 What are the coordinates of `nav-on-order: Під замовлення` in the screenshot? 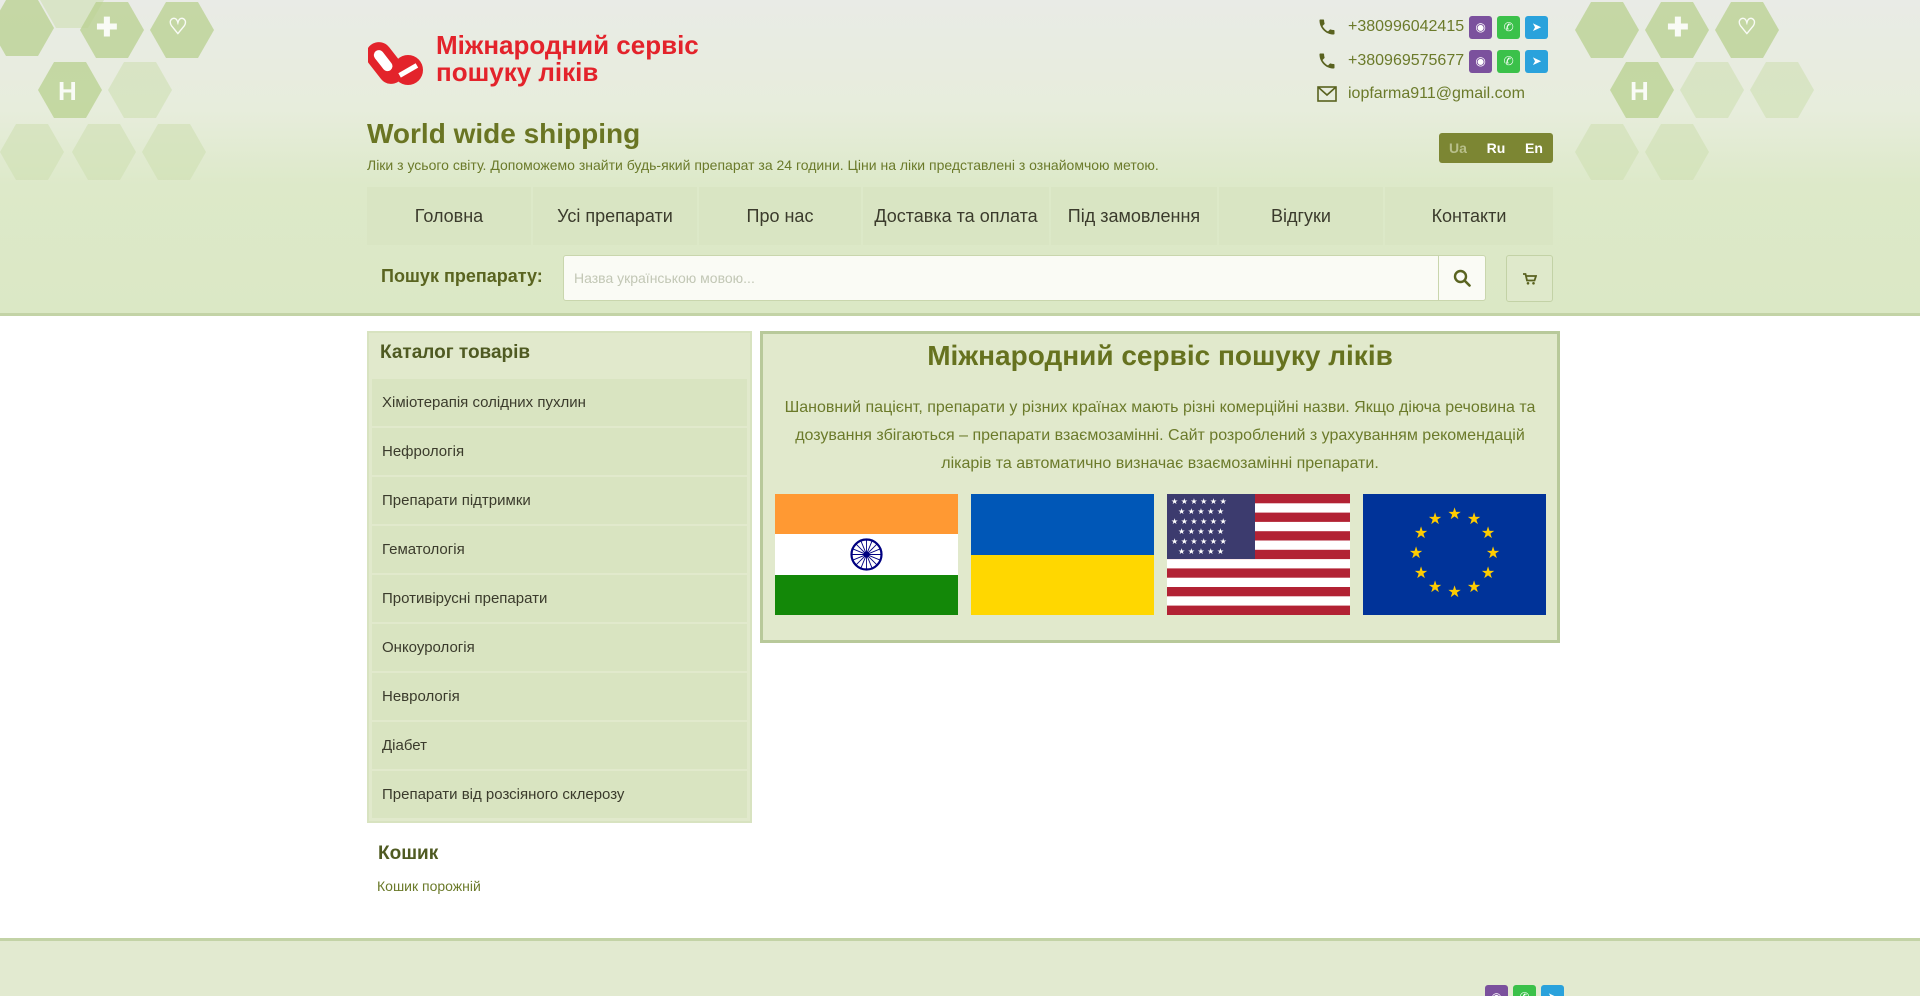 It's located at (1134, 216).